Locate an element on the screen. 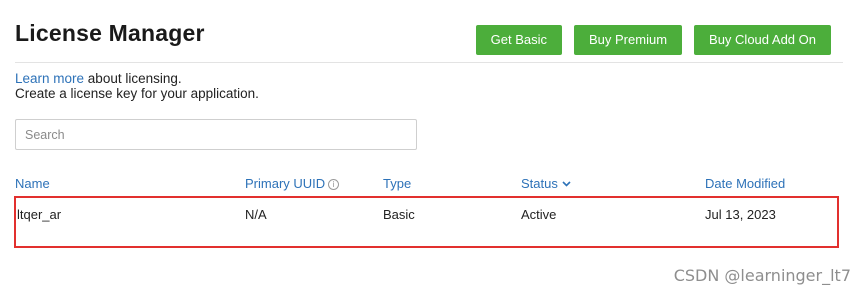 This screenshot has width=865, height=295. column-header-status: Status is located at coordinates (546, 183).